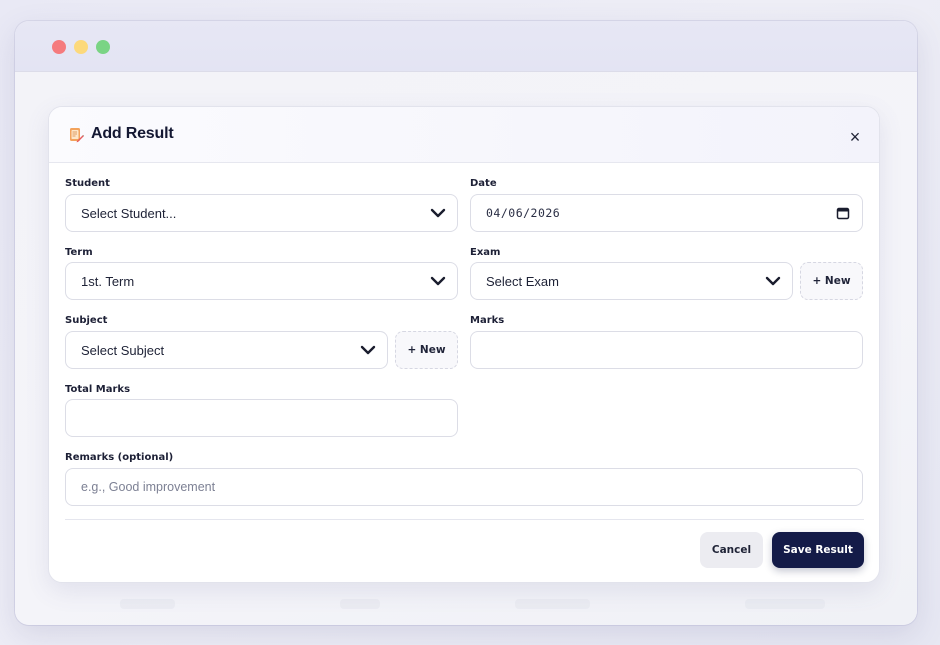  I want to click on term-label: Term, so click(79, 252).